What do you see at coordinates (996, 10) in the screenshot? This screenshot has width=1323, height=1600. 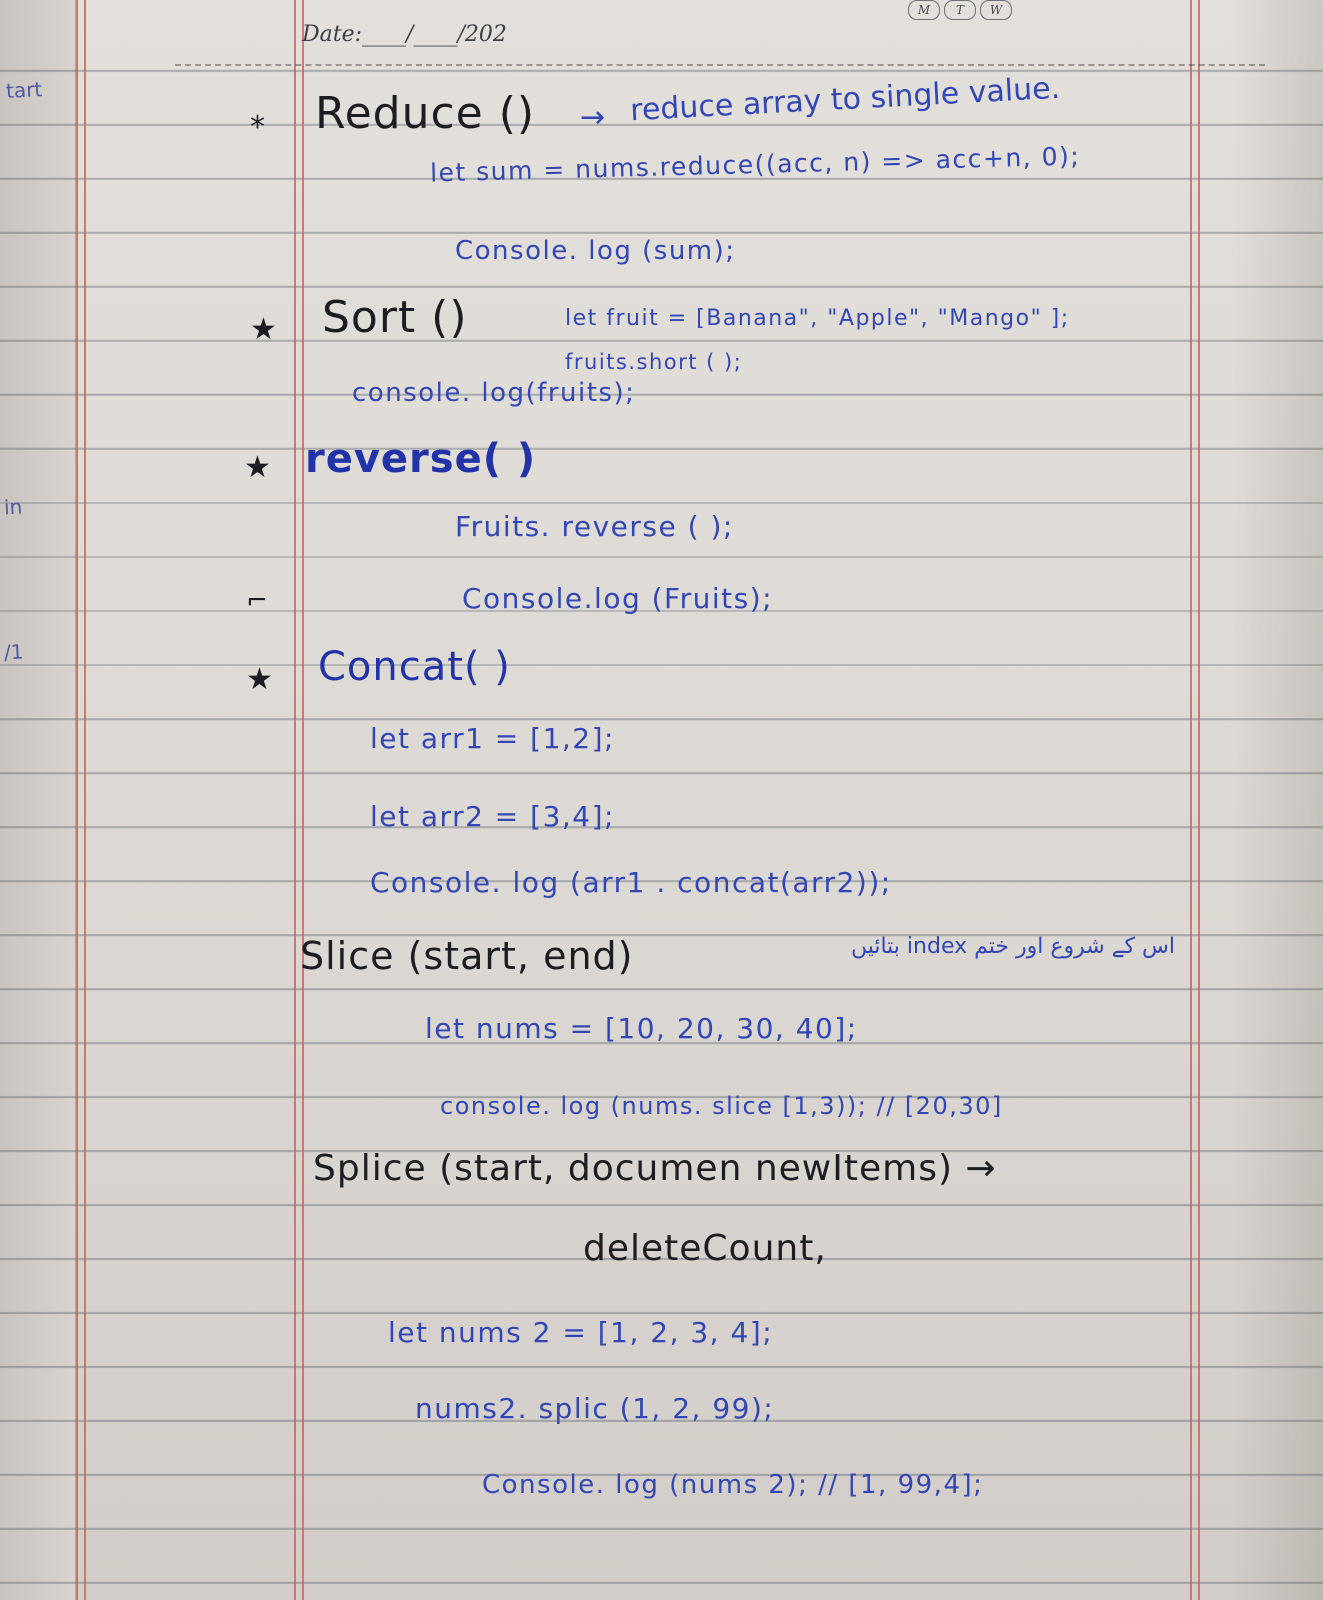 I see `day-box-wednesday: W` at bounding box center [996, 10].